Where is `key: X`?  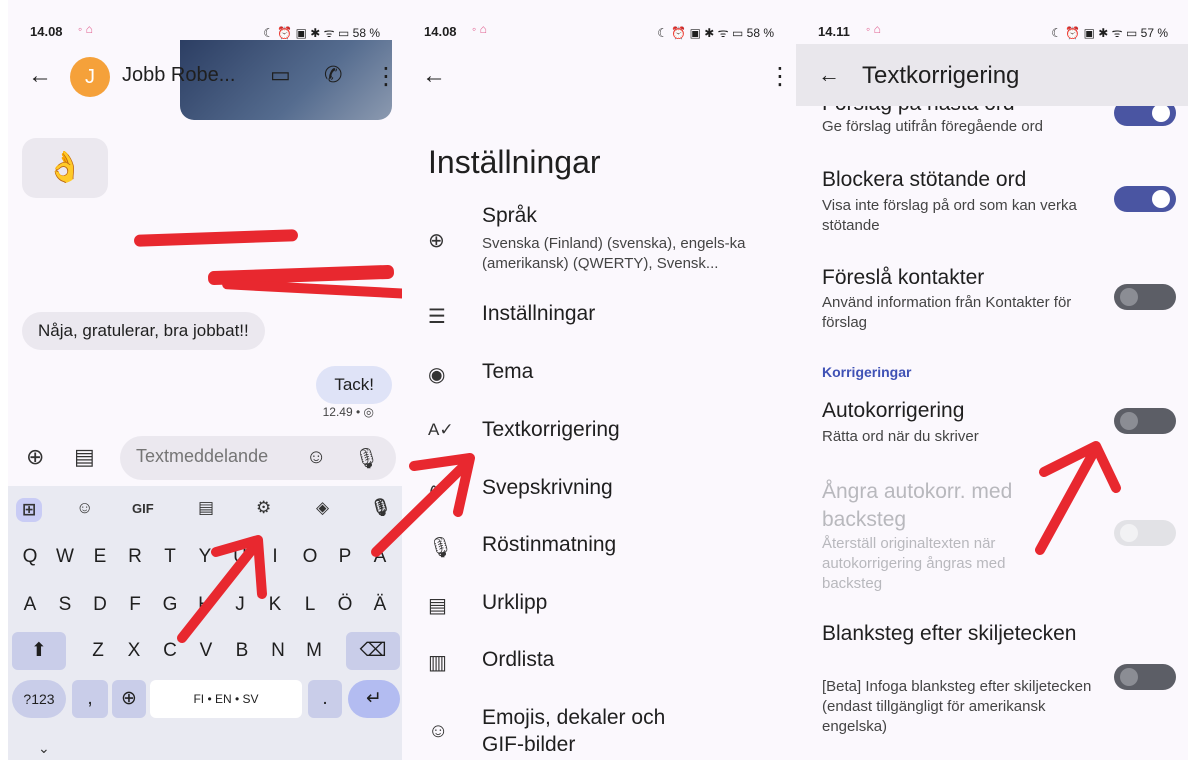 key: X is located at coordinates (134, 651).